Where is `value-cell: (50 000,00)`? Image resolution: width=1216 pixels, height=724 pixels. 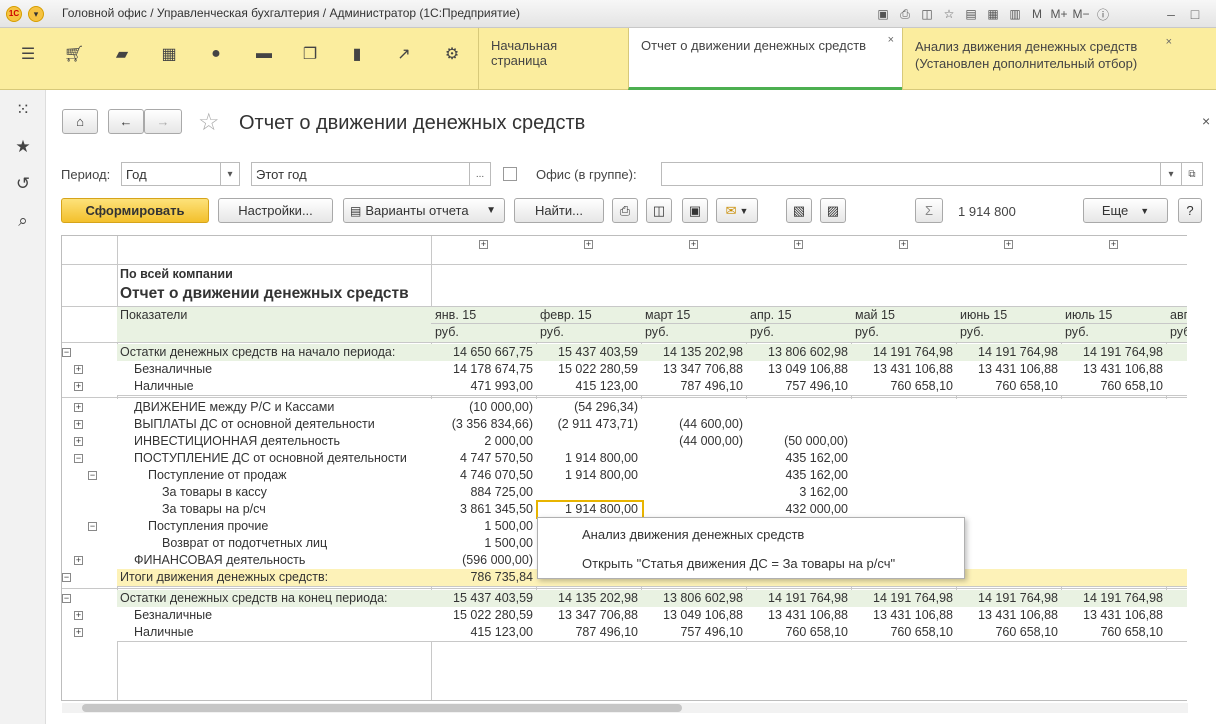 value-cell: (50 000,00) is located at coordinates (797, 441).